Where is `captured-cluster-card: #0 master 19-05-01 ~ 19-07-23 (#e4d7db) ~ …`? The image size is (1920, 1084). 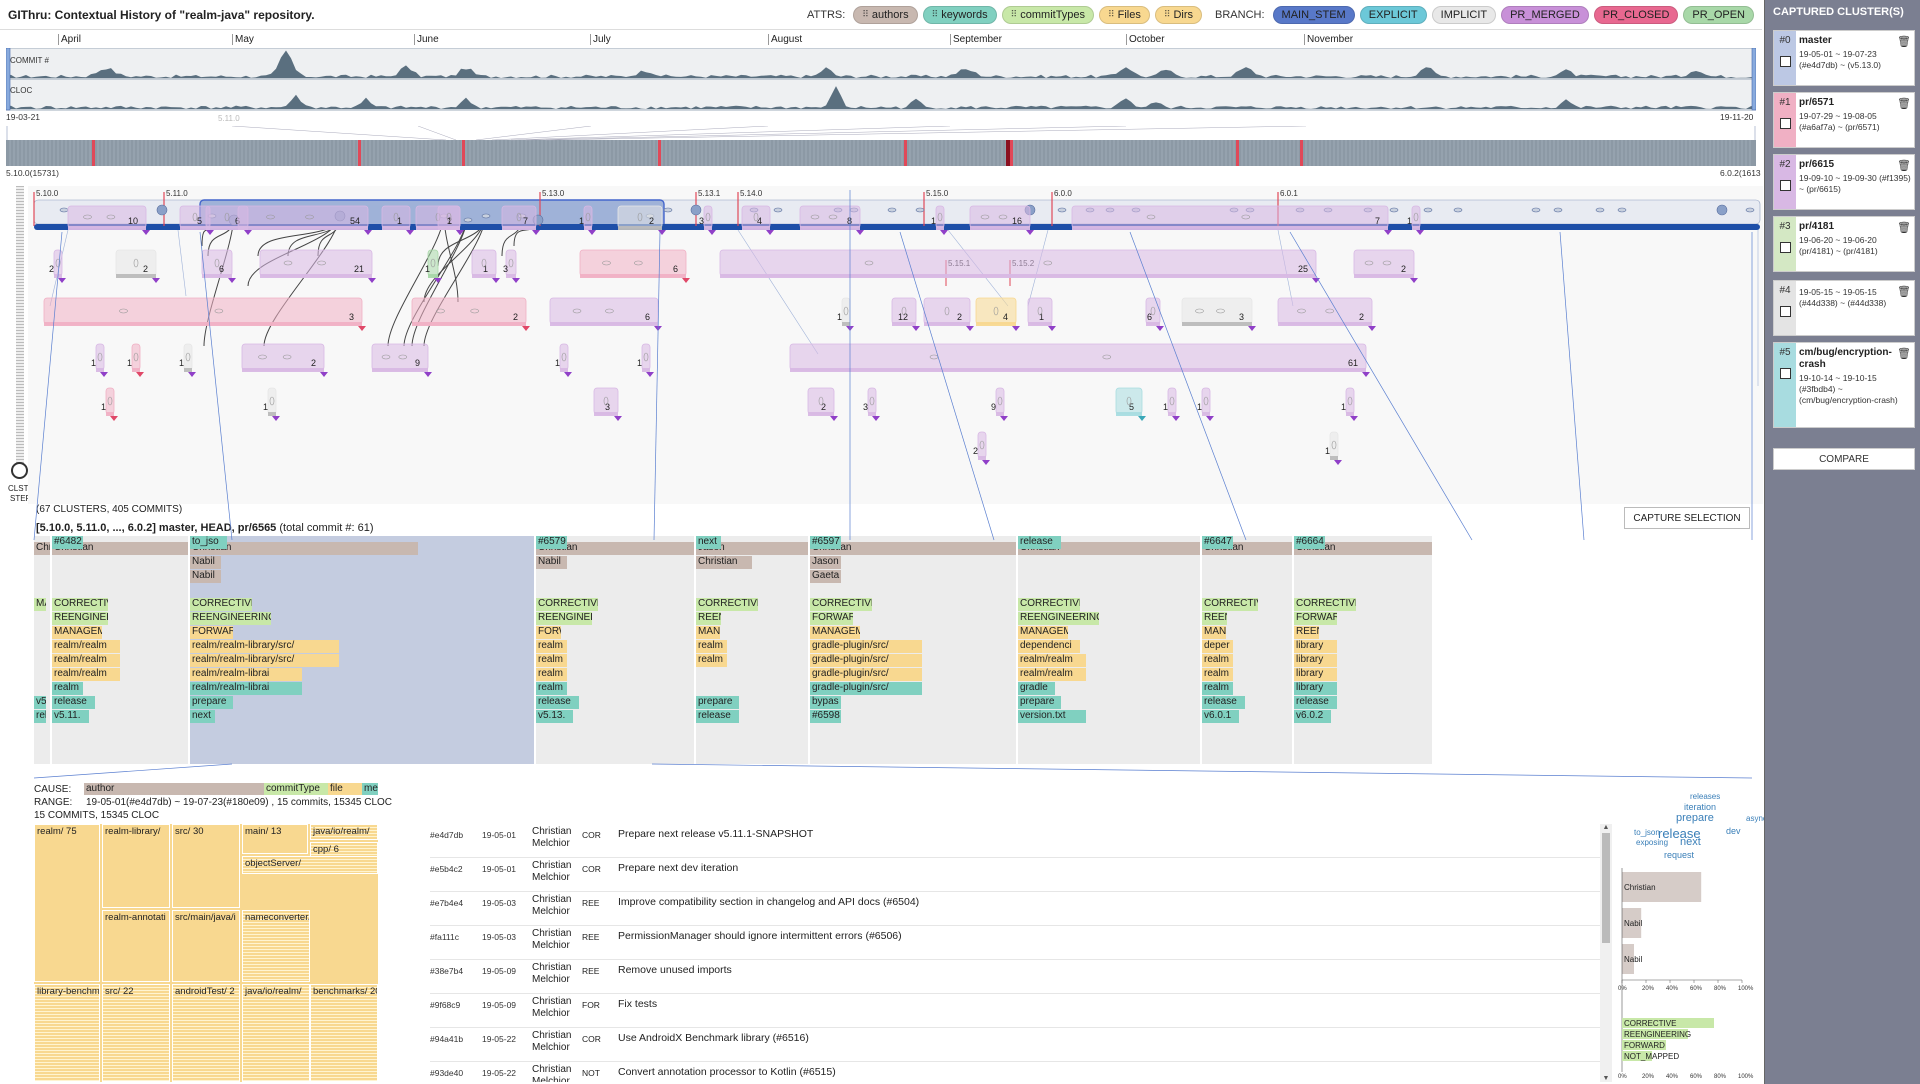
captured-cluster-card: #0 master 19-05-01 ~ 19-07-23 (#e4d7db) ~ … is located at coordinates (1844, 58).